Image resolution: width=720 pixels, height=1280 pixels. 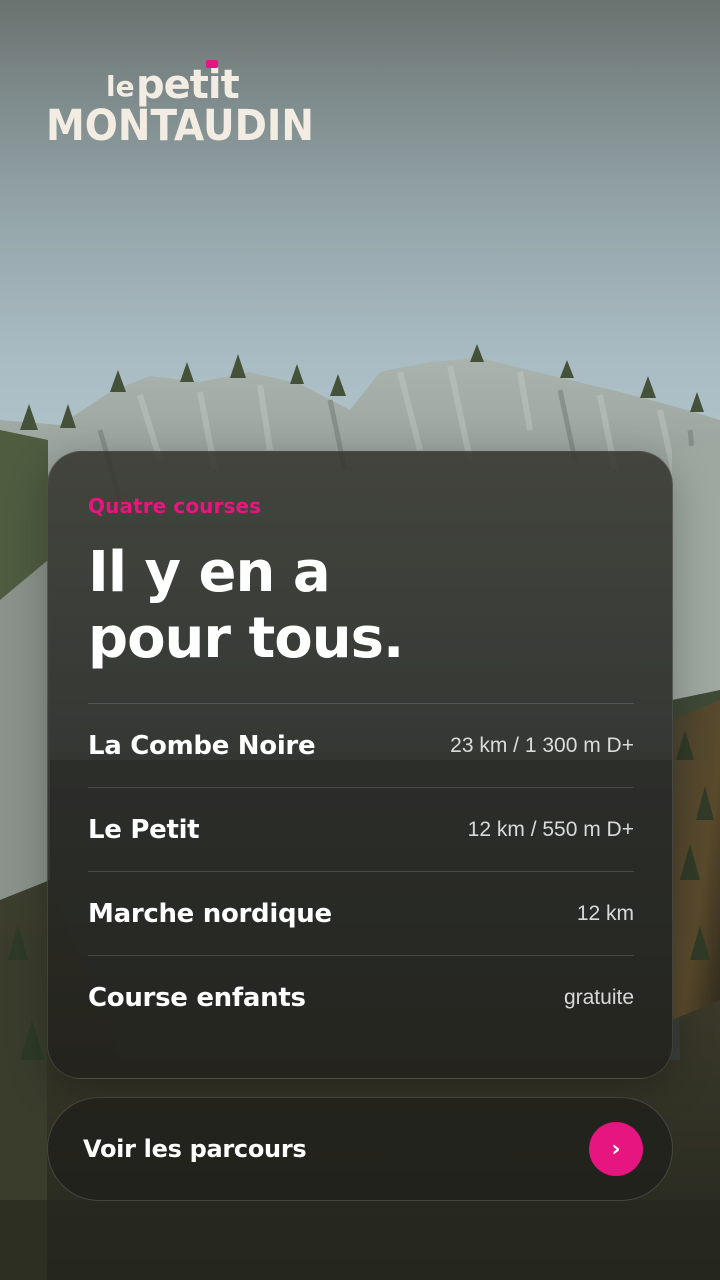 I want to click on headline-line-2: pour tous., so click(x=246, y=638).